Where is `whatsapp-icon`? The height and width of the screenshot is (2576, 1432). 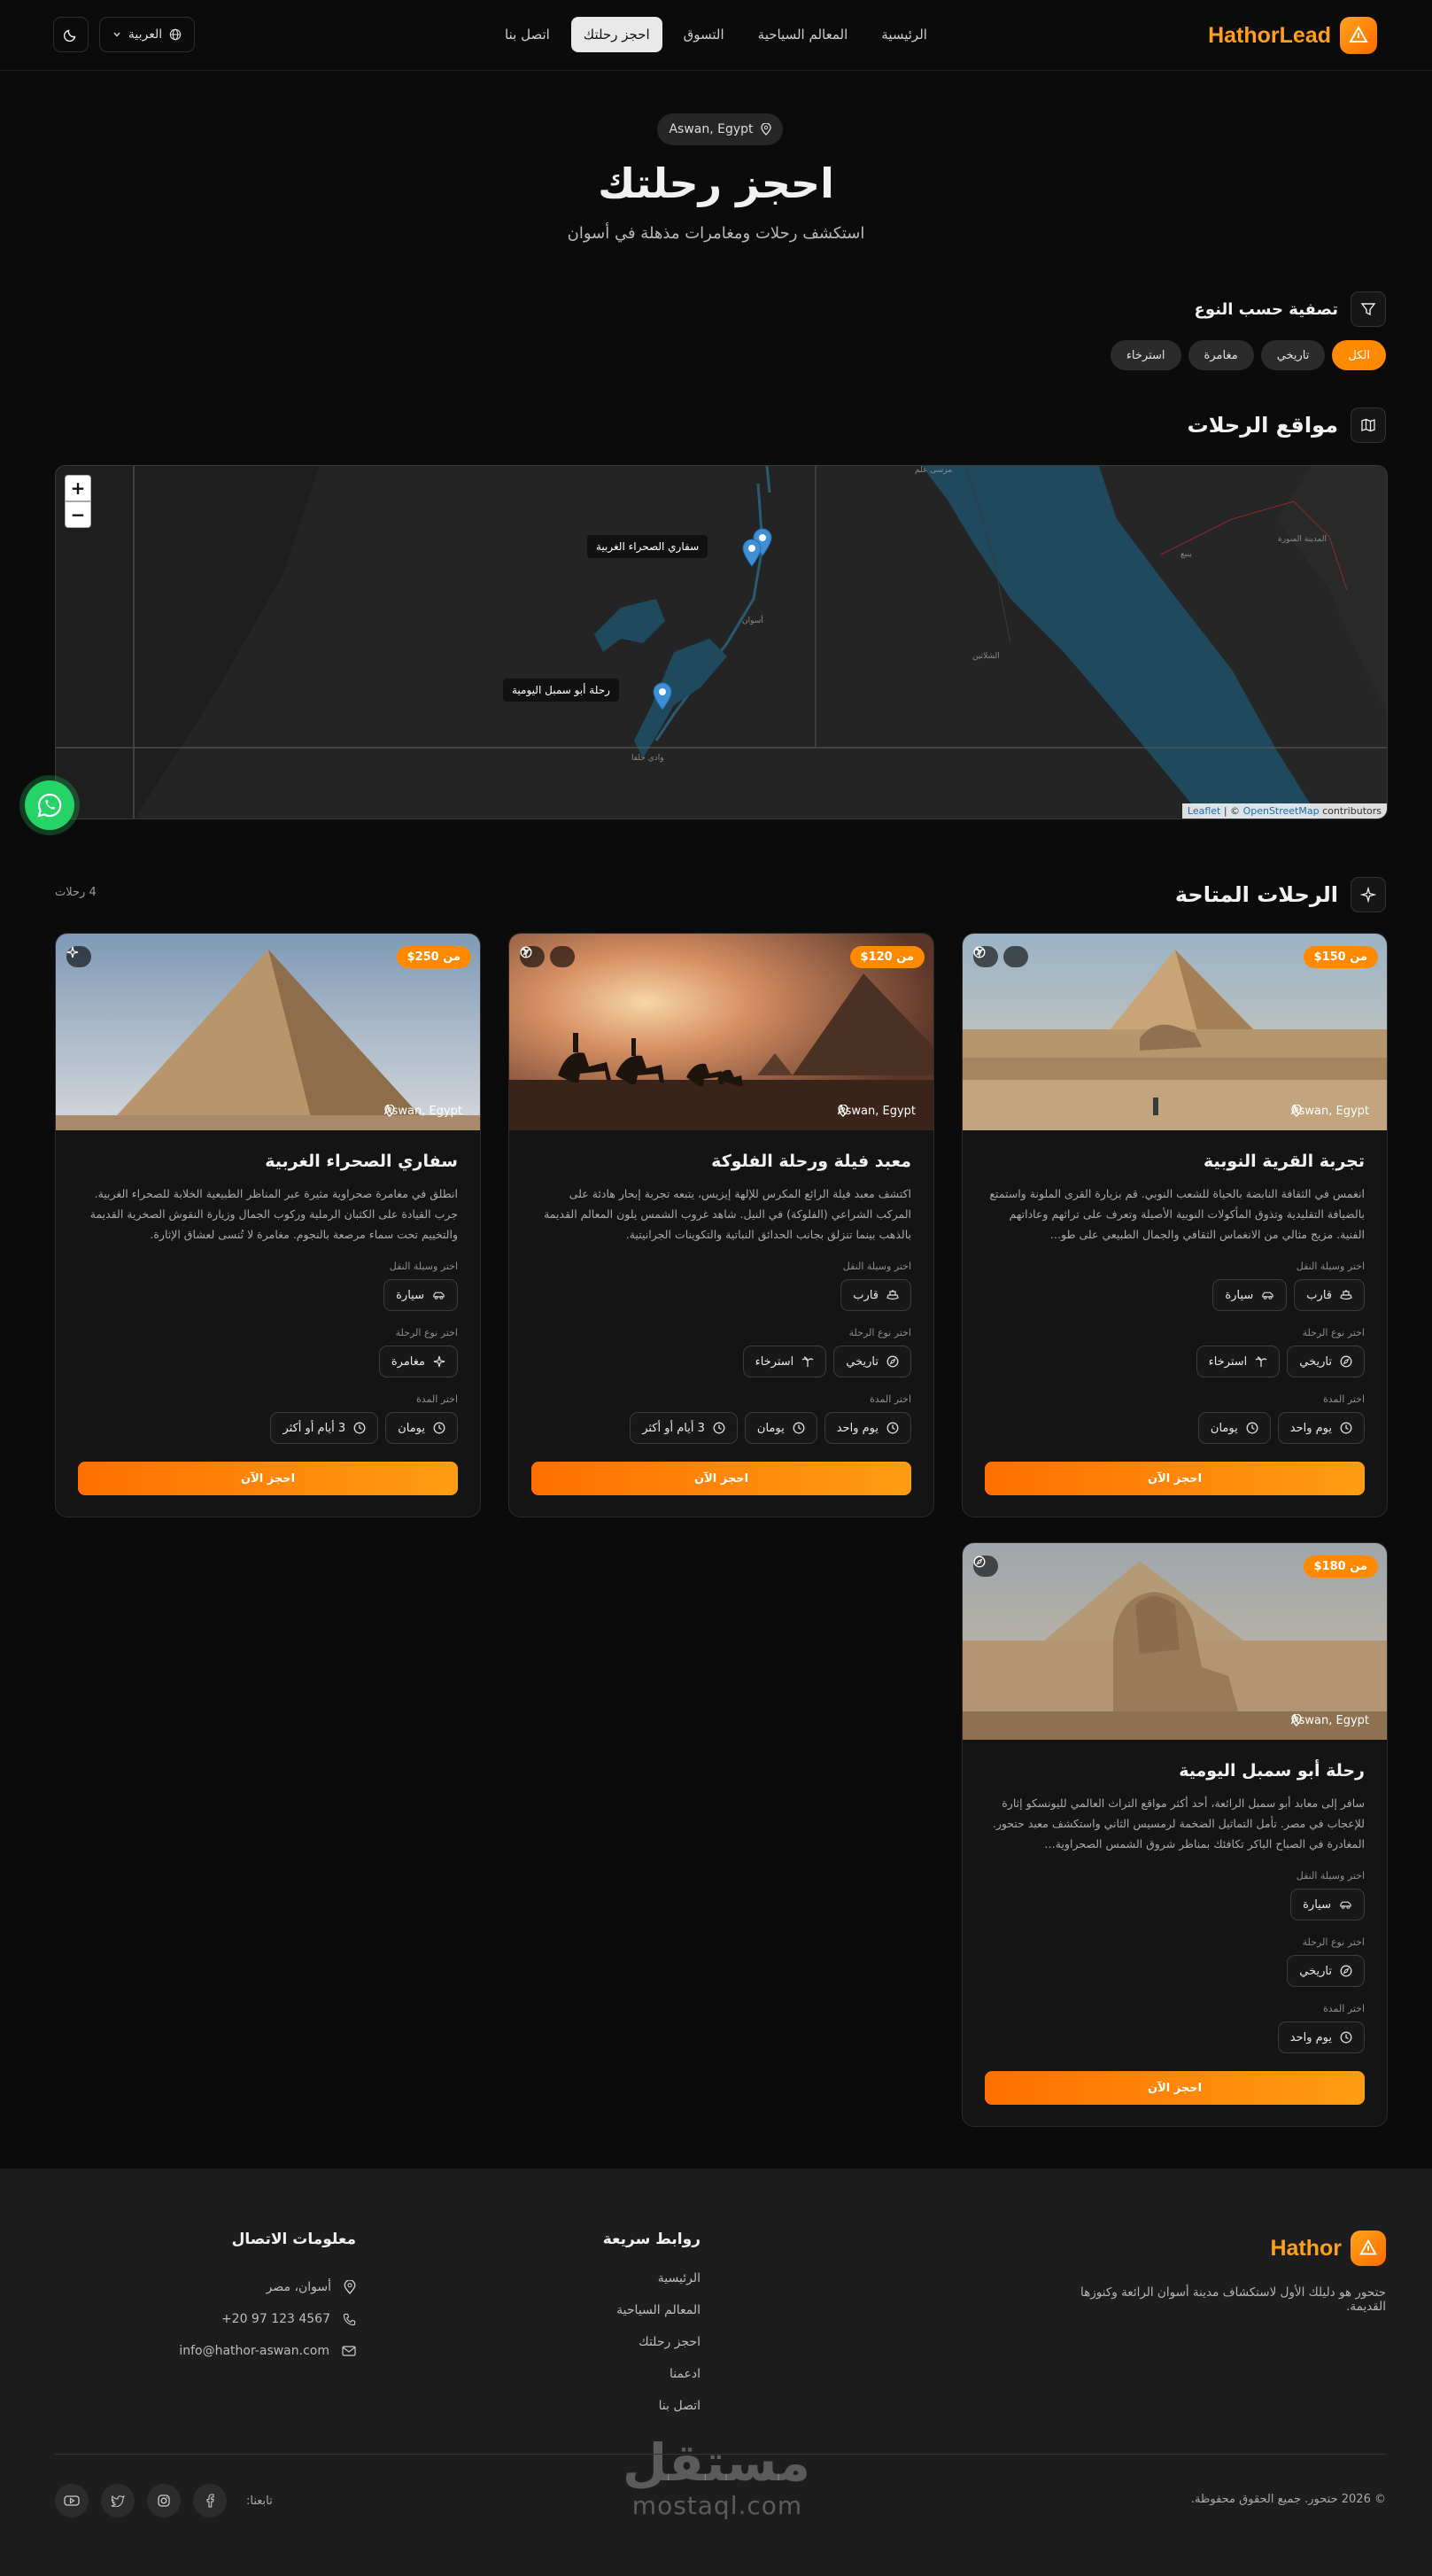
whatsapp-icon is located at coordinates (49, 805).